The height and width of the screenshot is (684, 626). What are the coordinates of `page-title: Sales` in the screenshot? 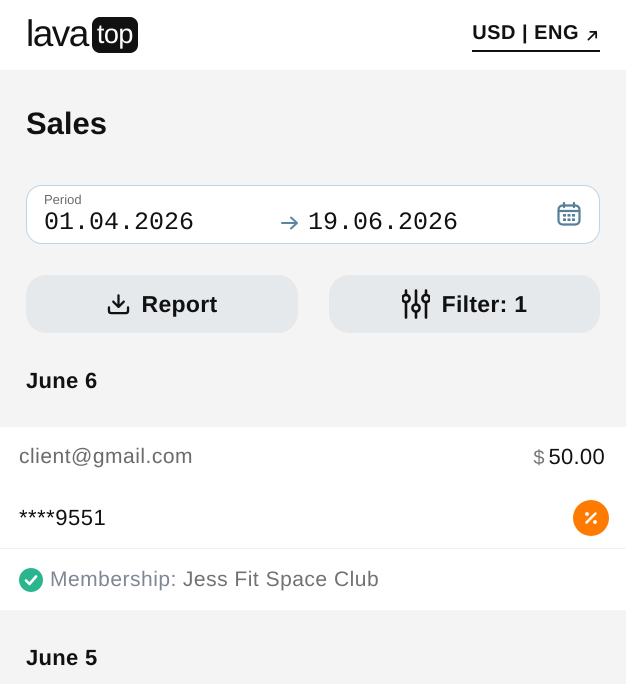 It's located at (67, 124).